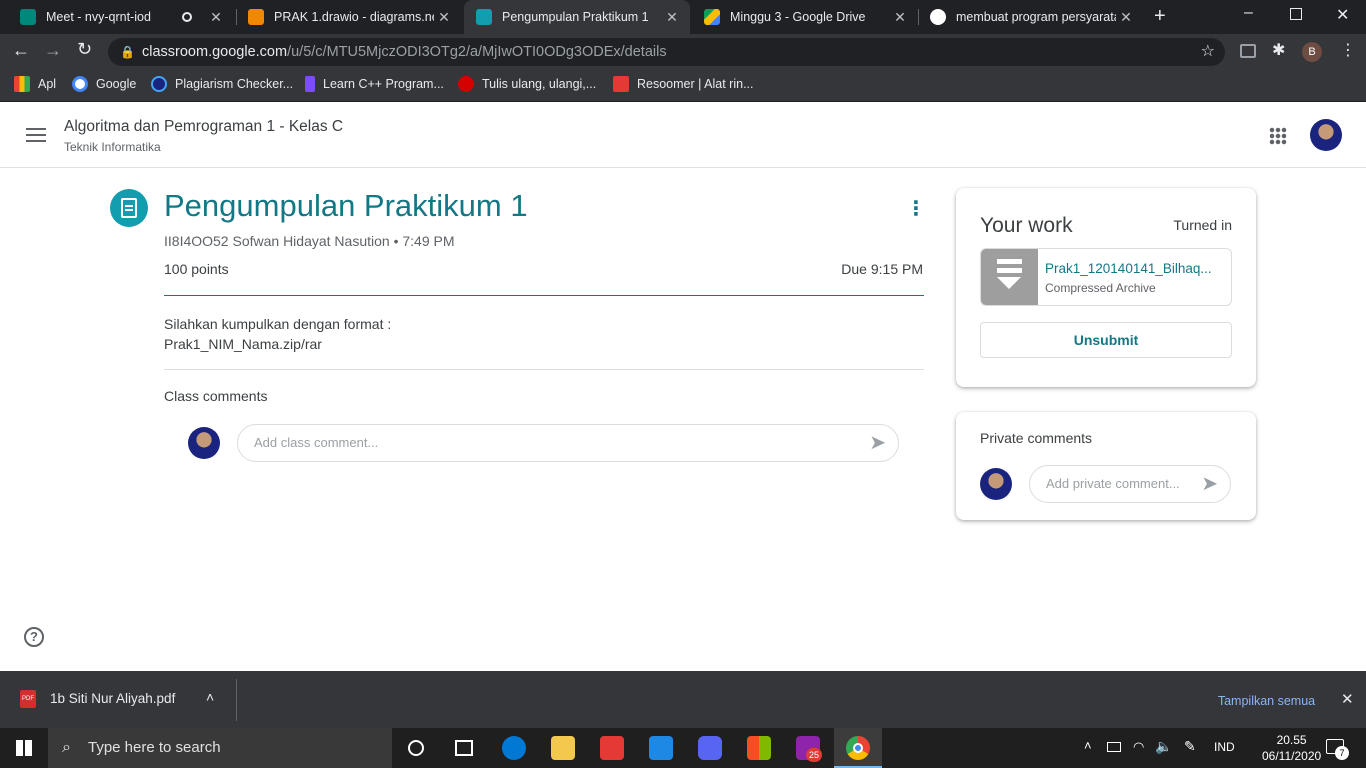 The image size is (1366, 768). What do you see at coordinates (28, 17) in the screenshot?
I see `meet-icon` at bounding box center [28, 17].